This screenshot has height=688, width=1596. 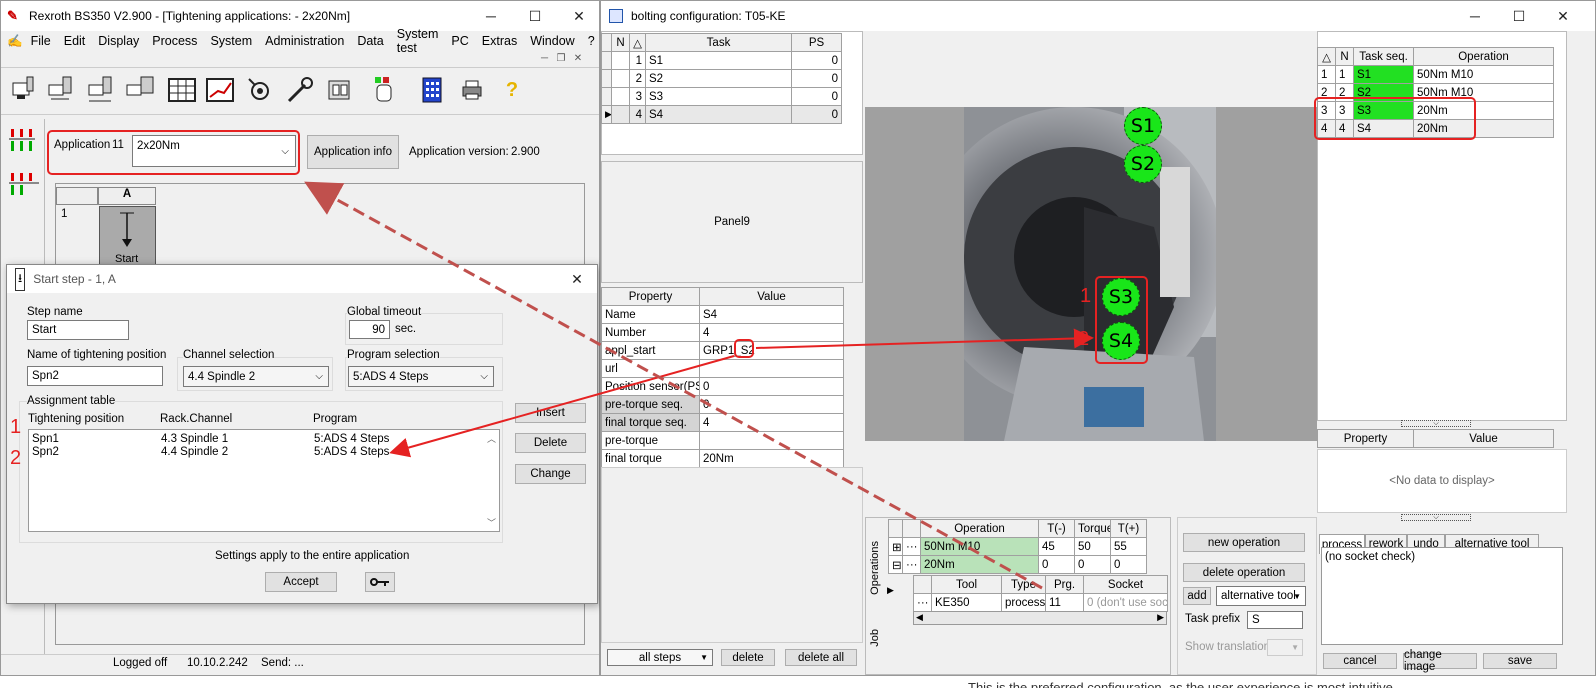 What do you see at coordinates (1285, 647) in the screenshot?
I see `translation-select: ▼` at bounding box center [1285, 647].